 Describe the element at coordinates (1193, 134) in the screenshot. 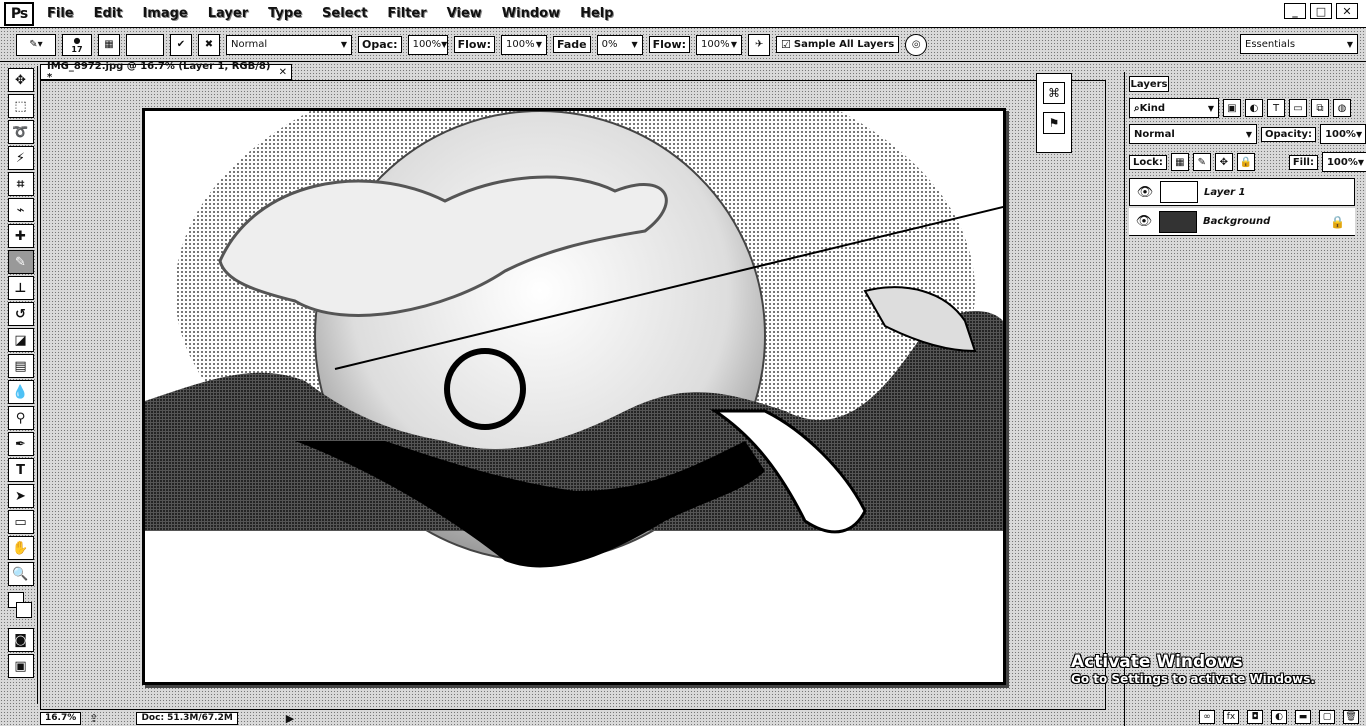

I see `blend-mode-dropdown: Normal ▼` at that location.